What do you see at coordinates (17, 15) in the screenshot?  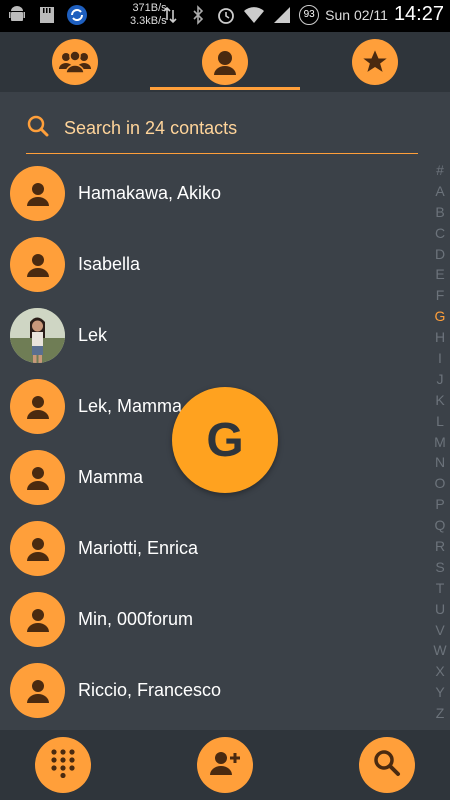 I see `android-icon` at bounding box center [17, 15].